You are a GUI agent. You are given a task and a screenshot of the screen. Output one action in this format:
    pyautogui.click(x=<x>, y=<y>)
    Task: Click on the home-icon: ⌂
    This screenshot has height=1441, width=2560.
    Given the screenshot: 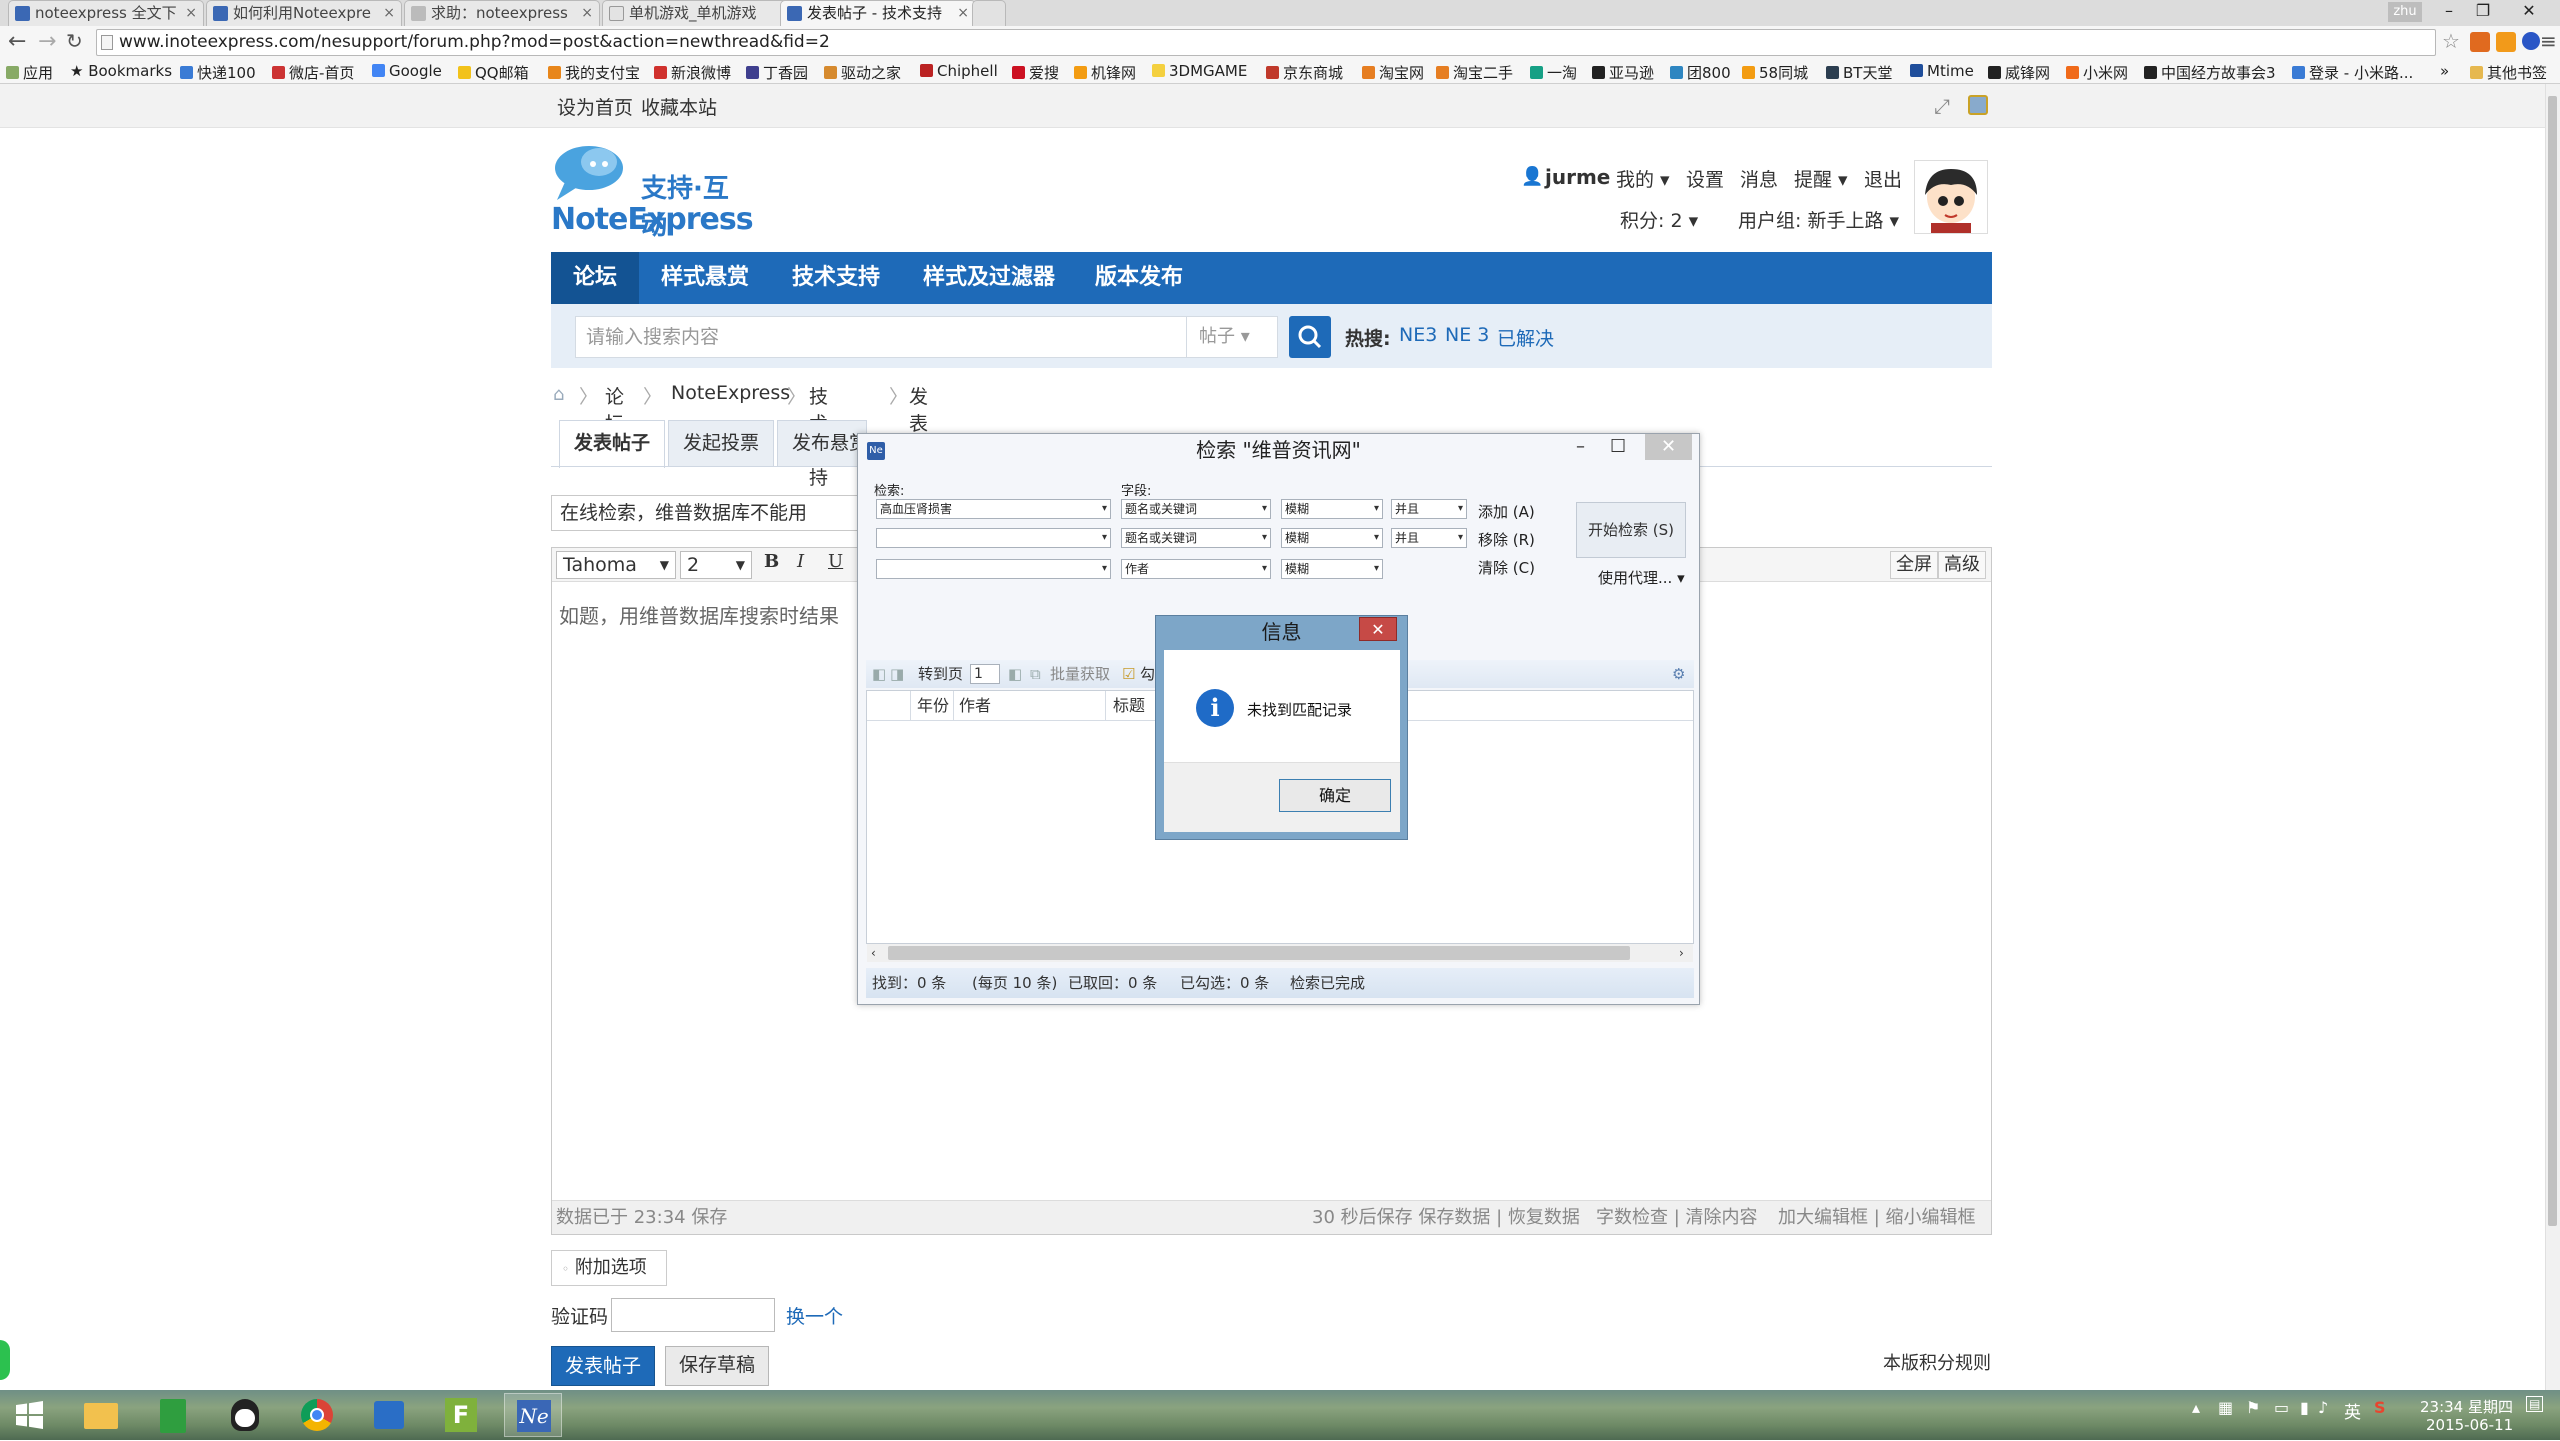 What is the action you would take?
    pyautogui.click(x=558, y=394)
    